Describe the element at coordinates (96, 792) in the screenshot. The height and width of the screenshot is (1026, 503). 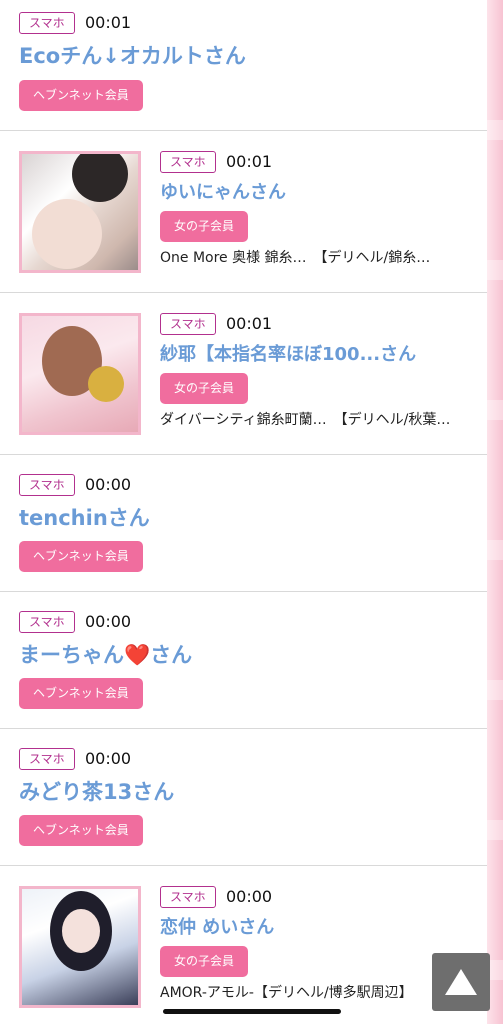
I see `user-name-link: みどり茶13さん` at that location.